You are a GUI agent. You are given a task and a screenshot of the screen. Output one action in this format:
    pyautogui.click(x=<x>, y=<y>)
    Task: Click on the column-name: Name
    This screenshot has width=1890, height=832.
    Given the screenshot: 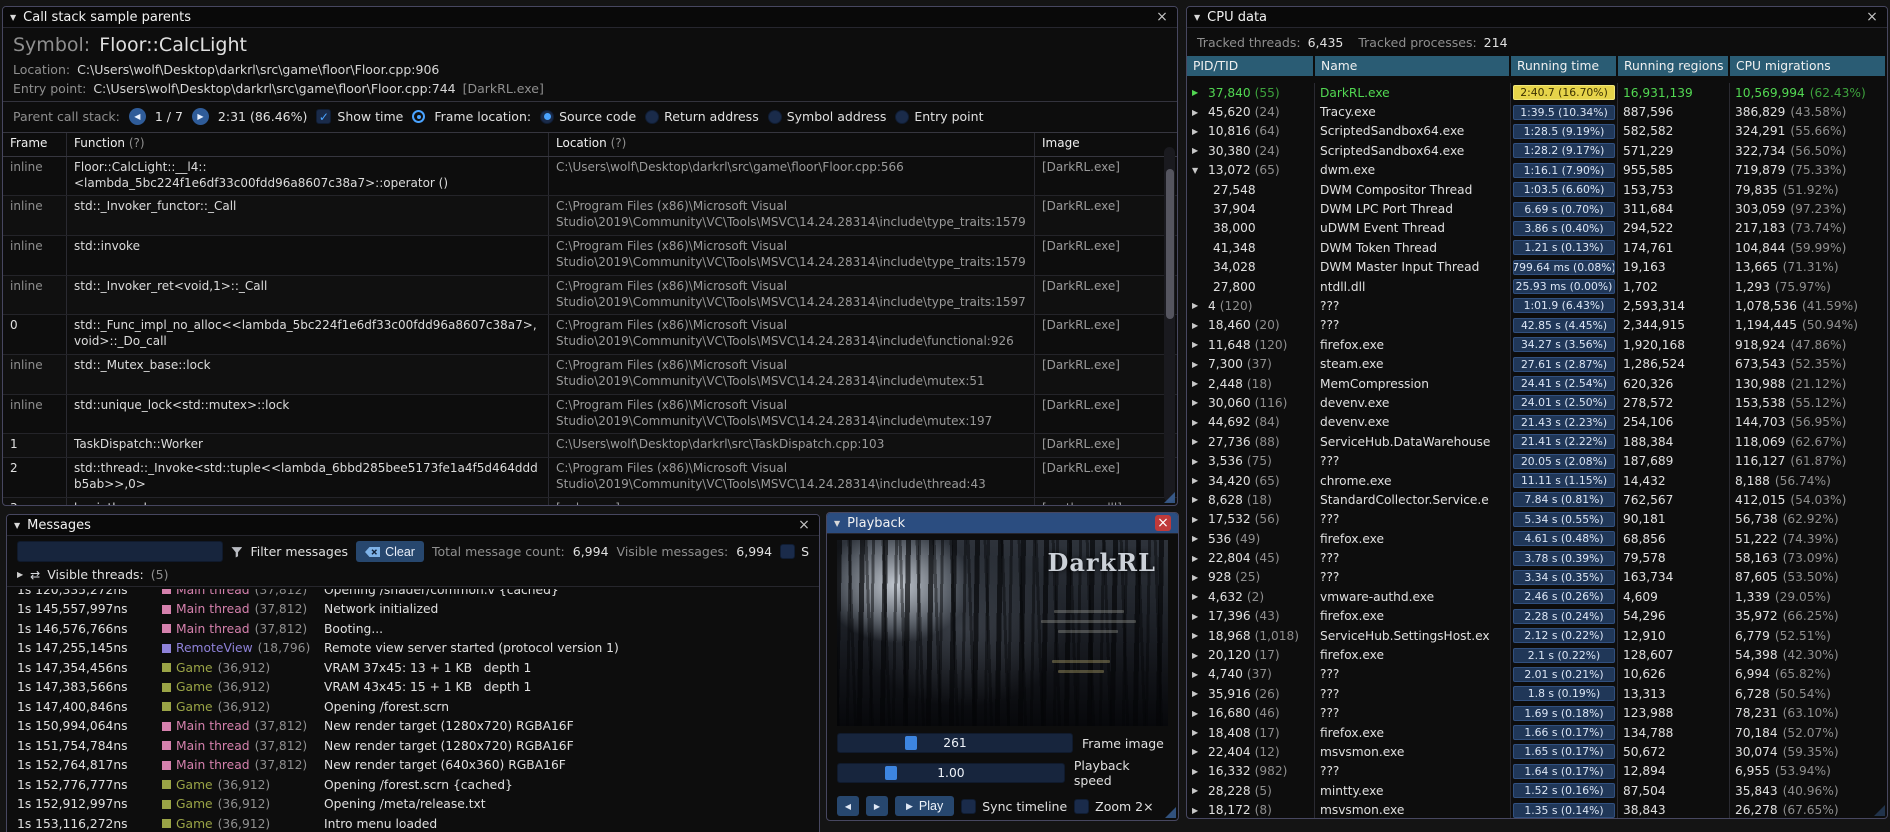 What is the action you would take?
    pyautogui.click(x=1413, y=66)
    